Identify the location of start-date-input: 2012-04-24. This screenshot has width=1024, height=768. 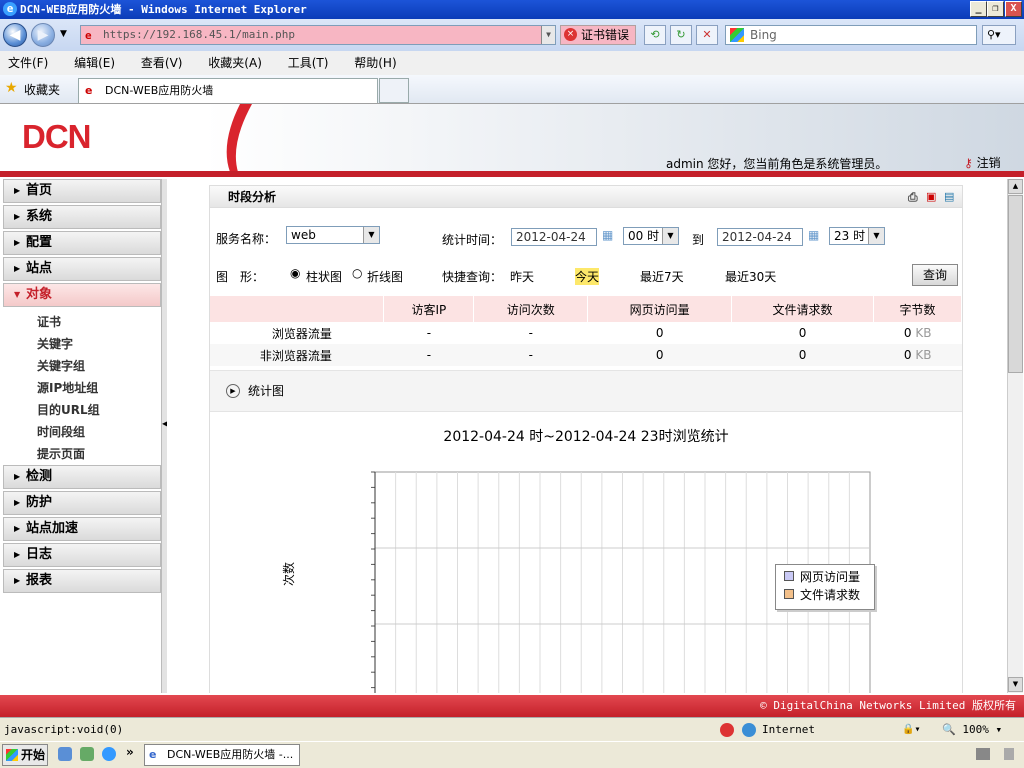
(554, 237).